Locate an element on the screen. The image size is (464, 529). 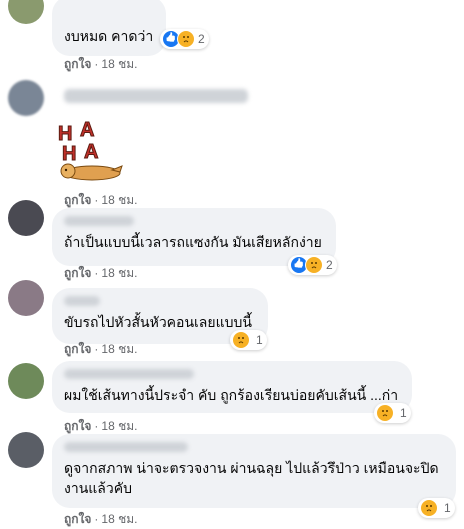
comment-text: ขับรถไปหัวสั้นหัวคอนเลยแบบนี้ is located at coordinates (158, 322).